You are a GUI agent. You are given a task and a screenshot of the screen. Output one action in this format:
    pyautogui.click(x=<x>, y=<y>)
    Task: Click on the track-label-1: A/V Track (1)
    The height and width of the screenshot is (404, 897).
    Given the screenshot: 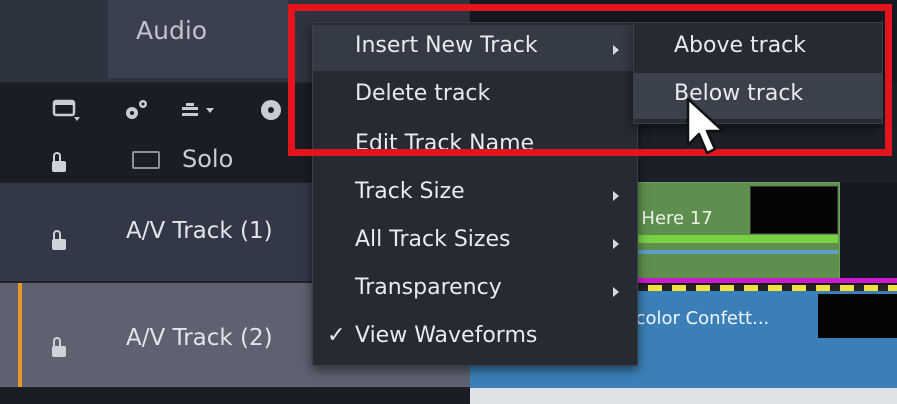 What is the action you would take?
    pyautogui.click(x=199, y=231)
    